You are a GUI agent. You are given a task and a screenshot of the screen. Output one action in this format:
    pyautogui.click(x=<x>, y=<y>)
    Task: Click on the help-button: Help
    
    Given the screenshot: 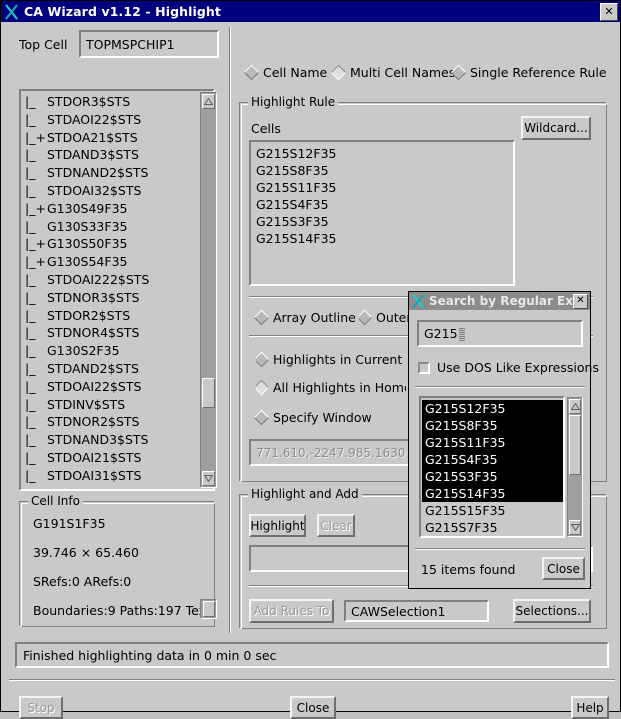 What is the action you would take?
    pyautogui.click(x=590, y=707)
    